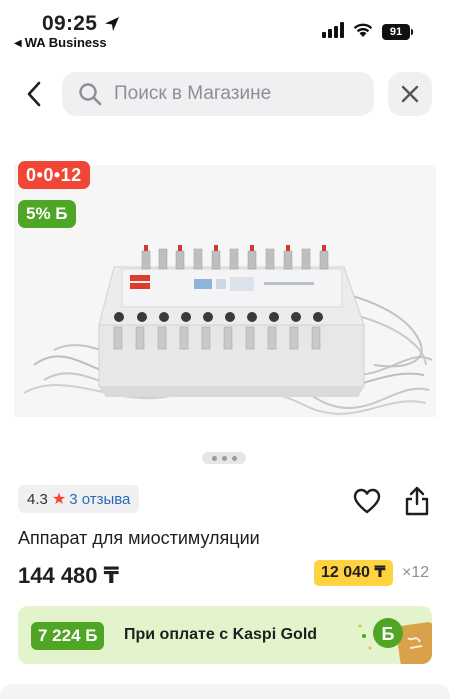  Describe the element at coordinates (388, 634) in the screenshot. I see `svg-text: Б` at that location.